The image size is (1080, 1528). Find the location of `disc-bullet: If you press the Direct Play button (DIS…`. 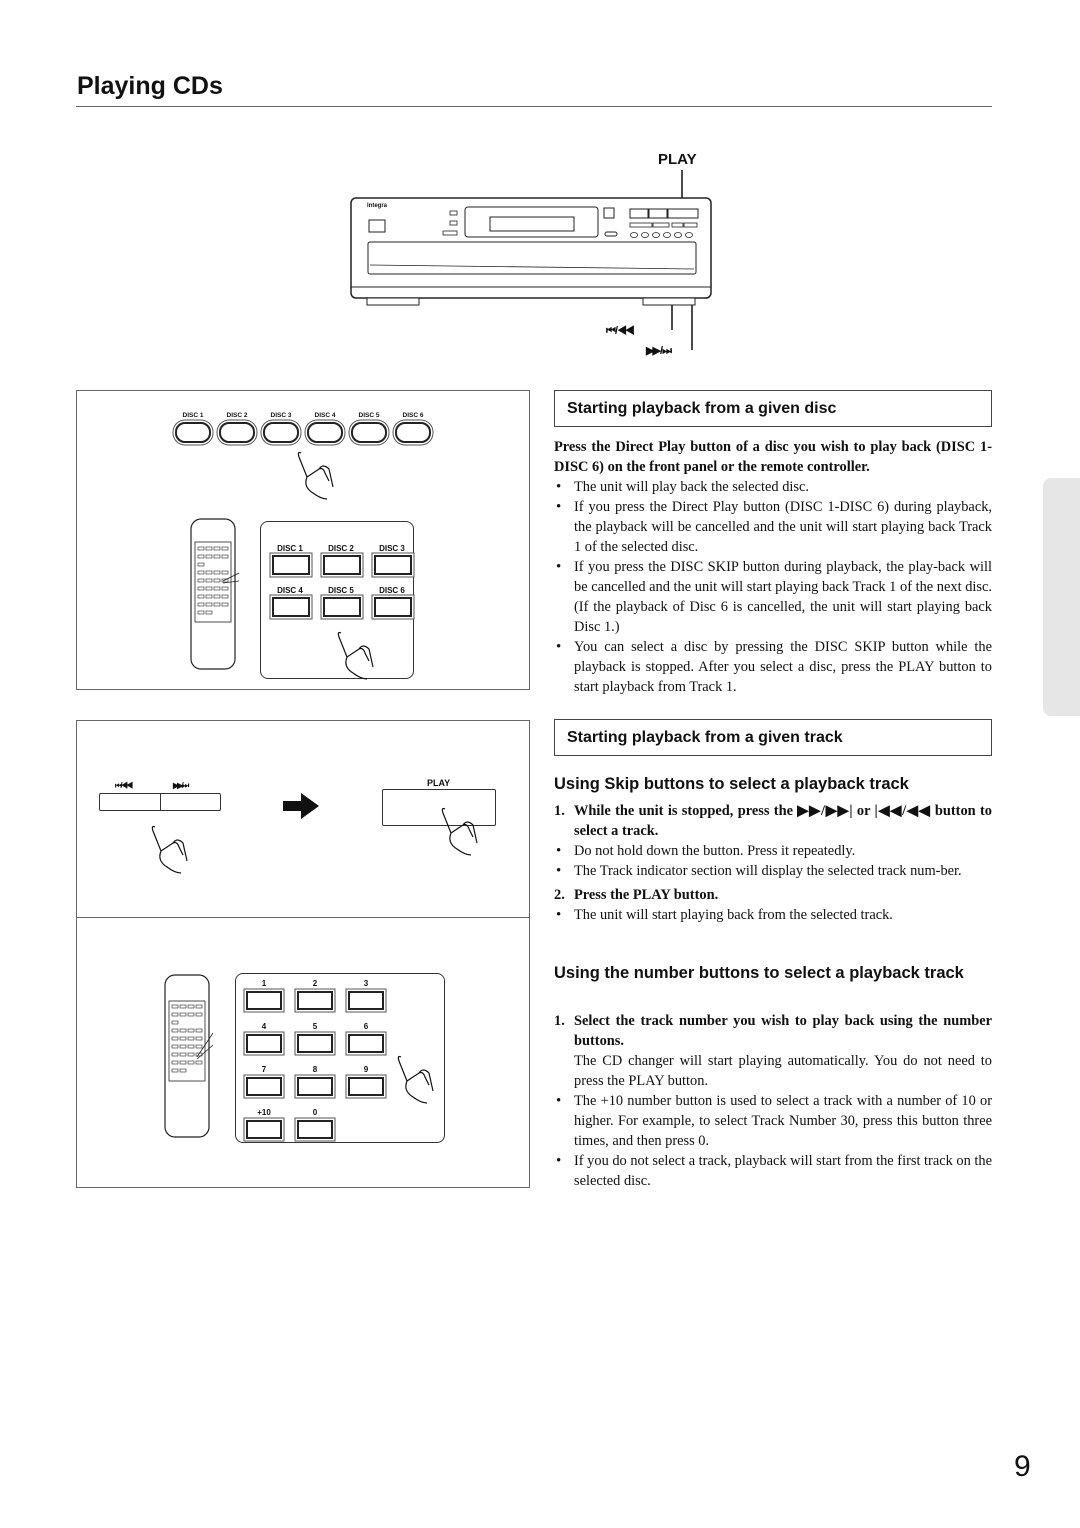

disc-bullet: If you press the Direct Play button (DIS… is located at coordinates (773, 527).